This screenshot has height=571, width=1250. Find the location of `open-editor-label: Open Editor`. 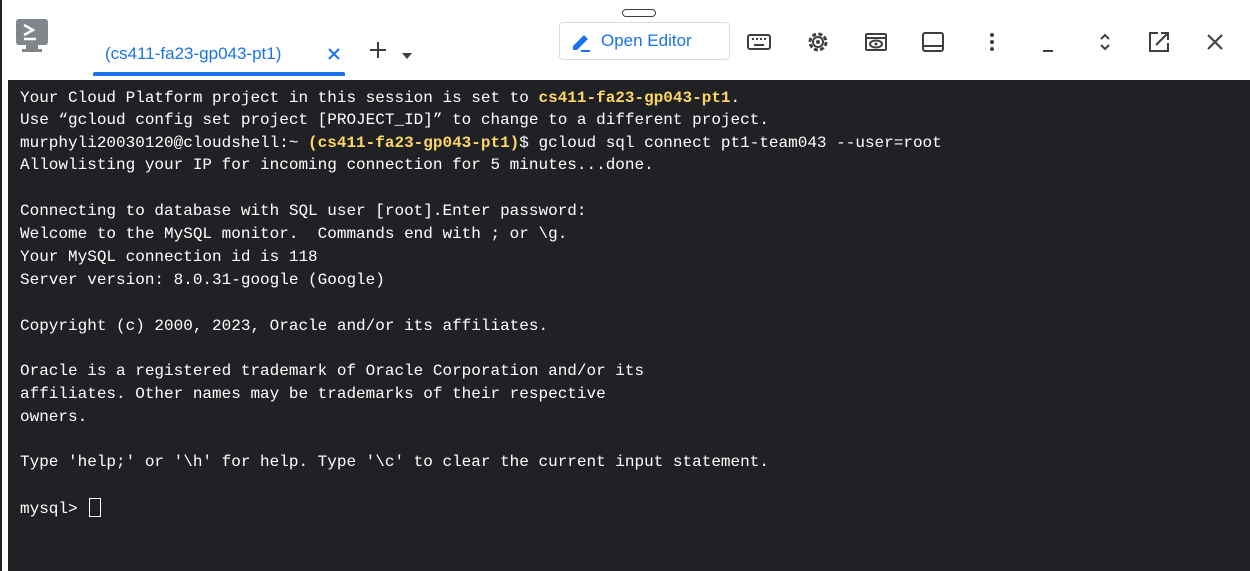

open-editor-label: Open Editor is located at coordinates (646, 40).